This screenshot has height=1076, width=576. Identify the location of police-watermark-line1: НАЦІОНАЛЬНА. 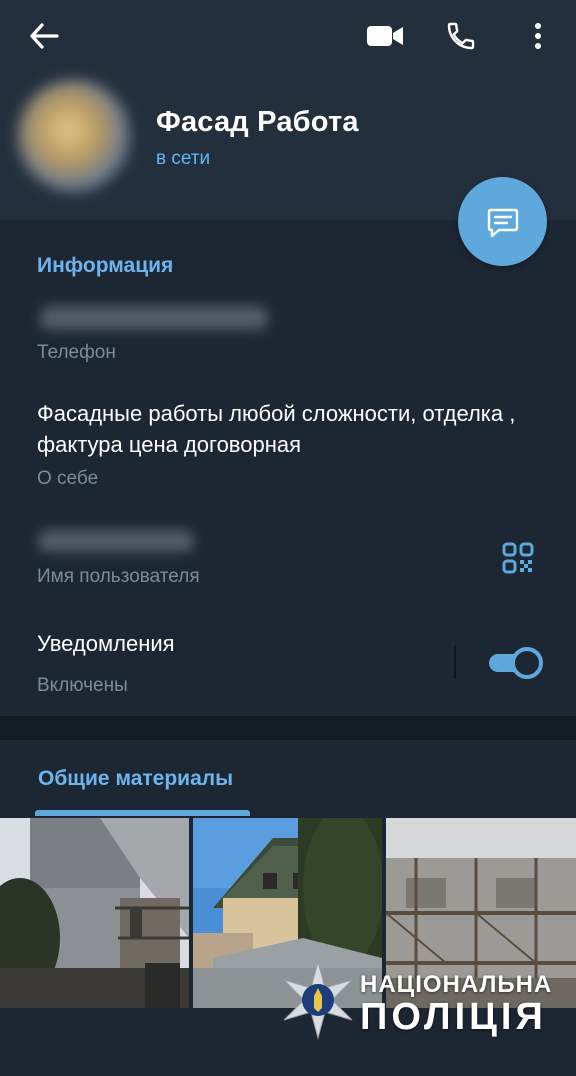
(456, 984).